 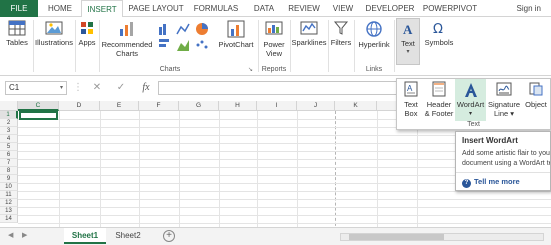 What do you see at coordinates (343, 8) in the screenshot?
I see `tab-view: VIEW` at bounding box center [343, 8].